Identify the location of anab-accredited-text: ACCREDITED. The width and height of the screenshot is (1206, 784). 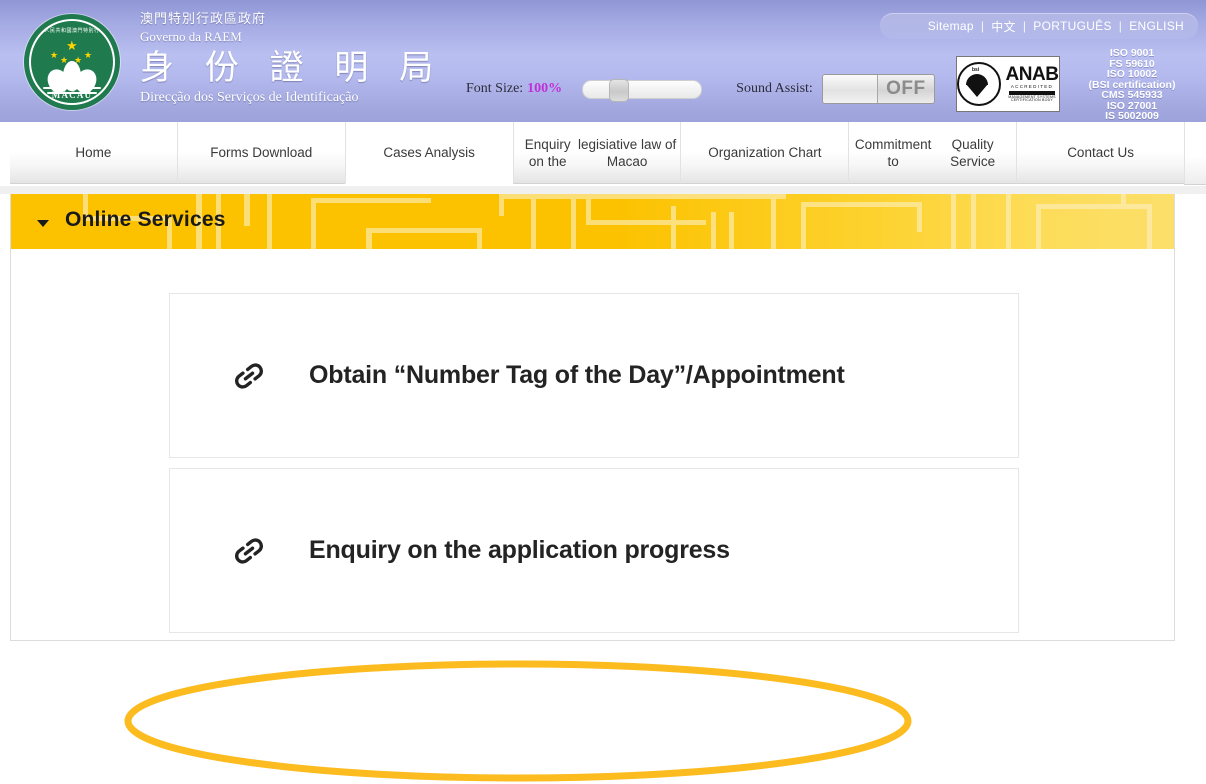
(1032, 87).